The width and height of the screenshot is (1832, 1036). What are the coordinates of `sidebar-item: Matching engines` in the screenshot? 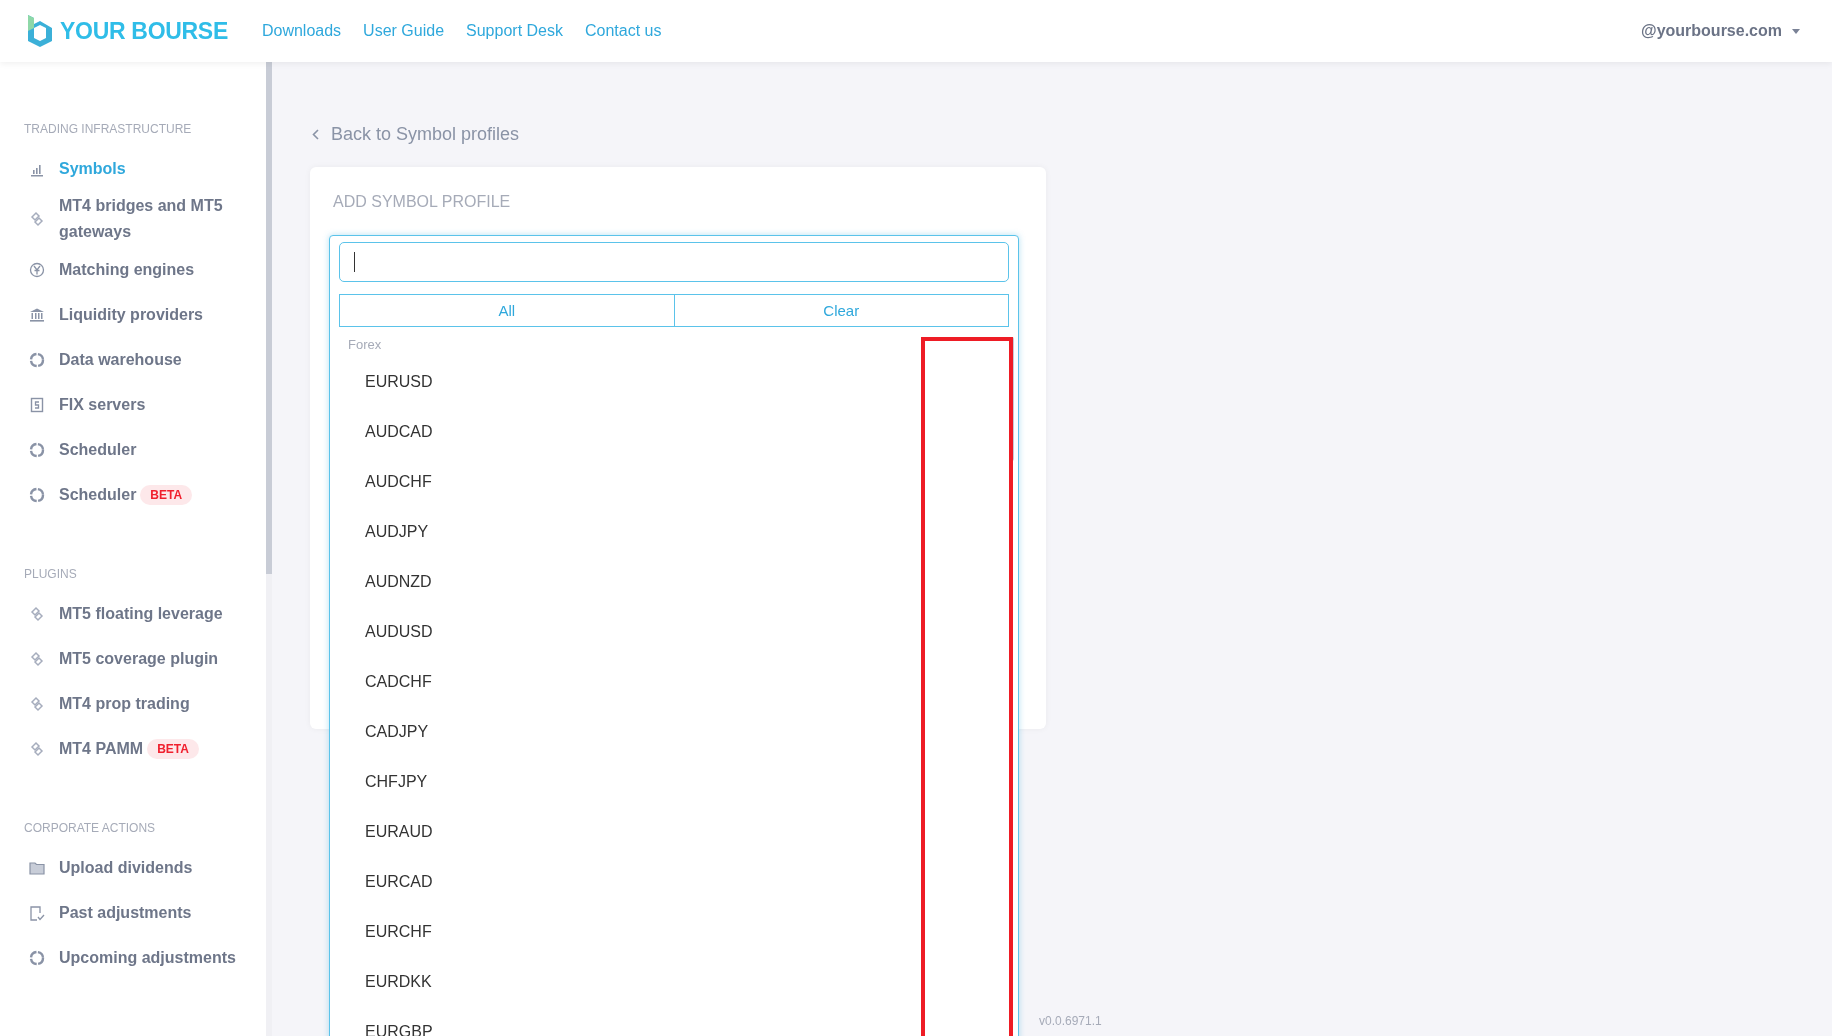 It's located at (145, 269).